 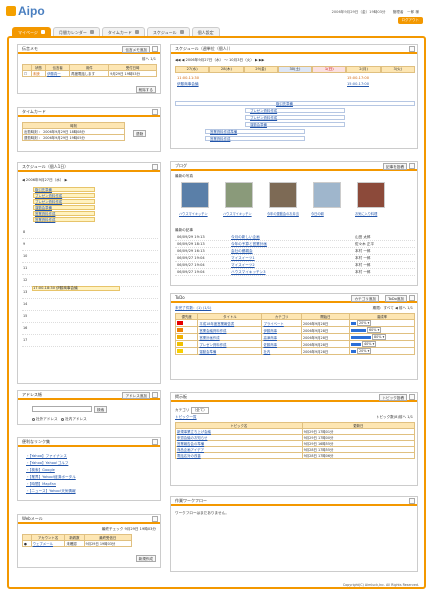 I want to click on todo-add-button: ToDo追加, so click(x=396, y=298).